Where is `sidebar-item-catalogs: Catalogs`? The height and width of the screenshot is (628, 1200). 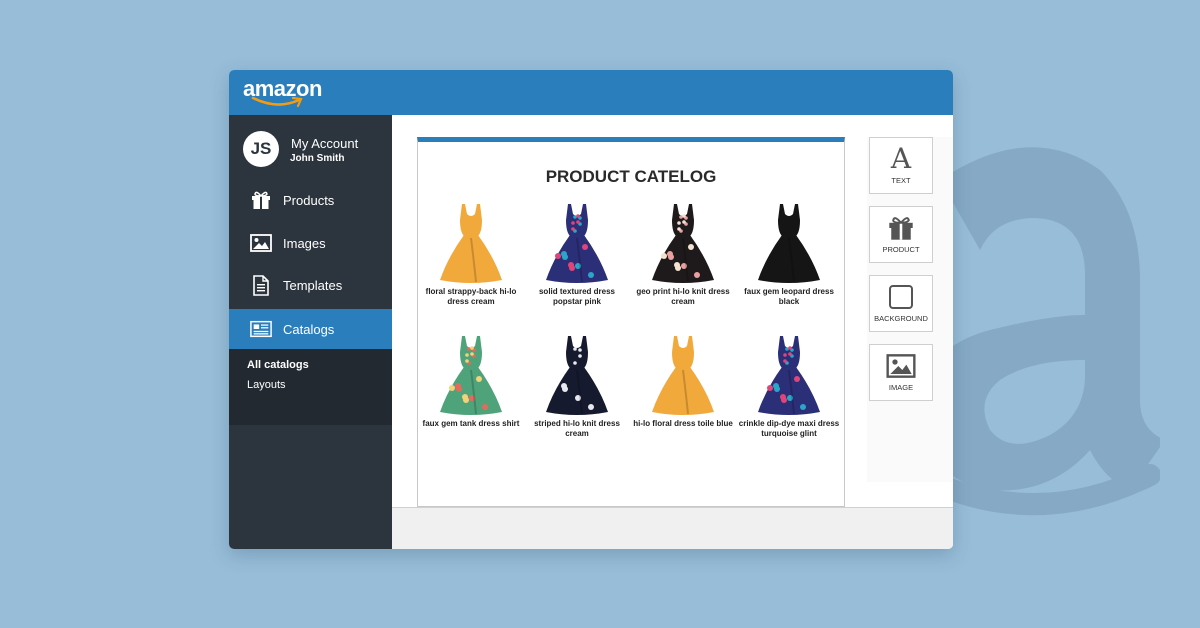 sidebar-item-catalogs: Catalogs is located at coordinates (310, 329).